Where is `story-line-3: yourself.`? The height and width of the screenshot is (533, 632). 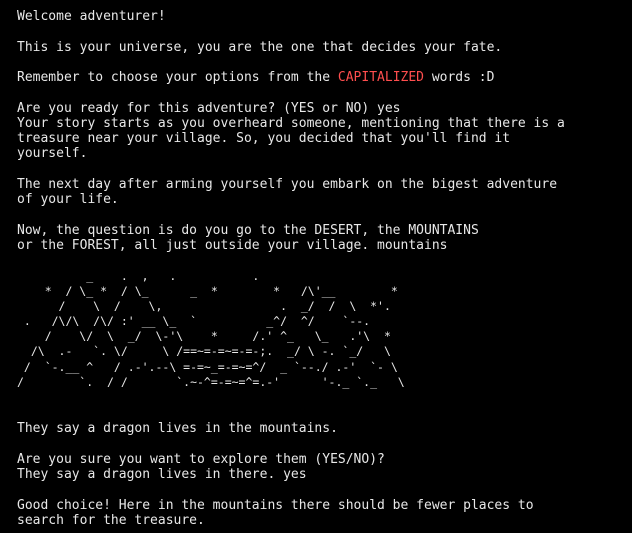
story-line-3: yourself. is located at coordinates (52, 153).